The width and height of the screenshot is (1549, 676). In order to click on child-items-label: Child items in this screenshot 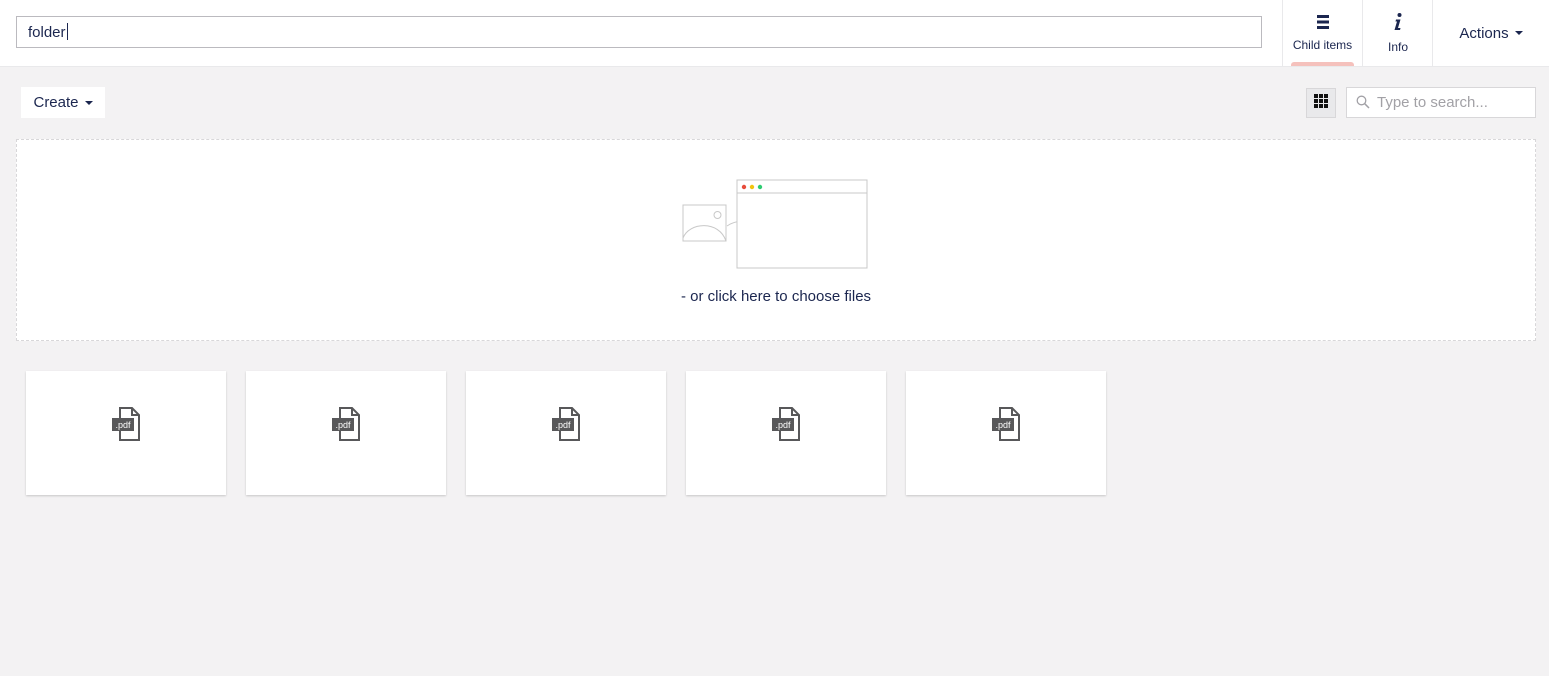, I will do `click(1322, 44)`.